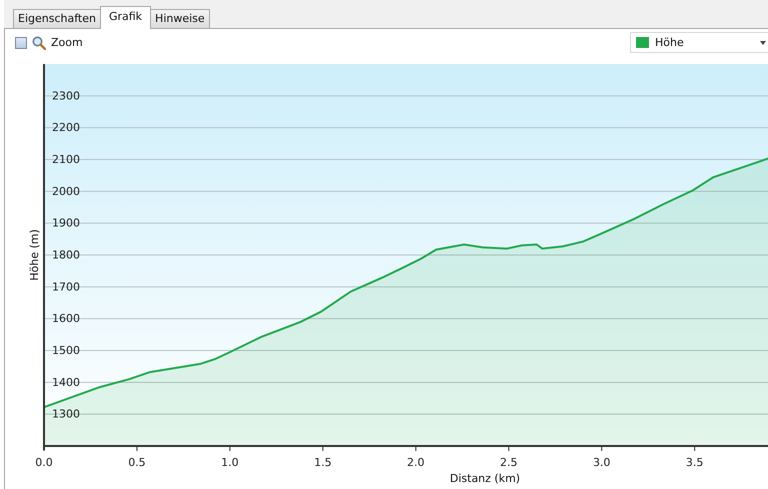  I want to click on tab: Hinweise, so click(180, 18).